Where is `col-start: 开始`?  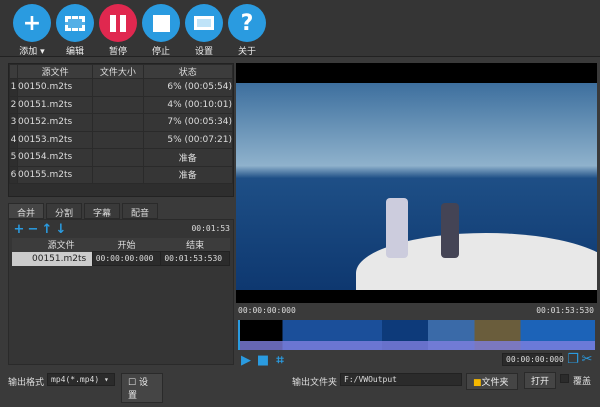
col-start: 开始 is located at coordinates (126, 246).